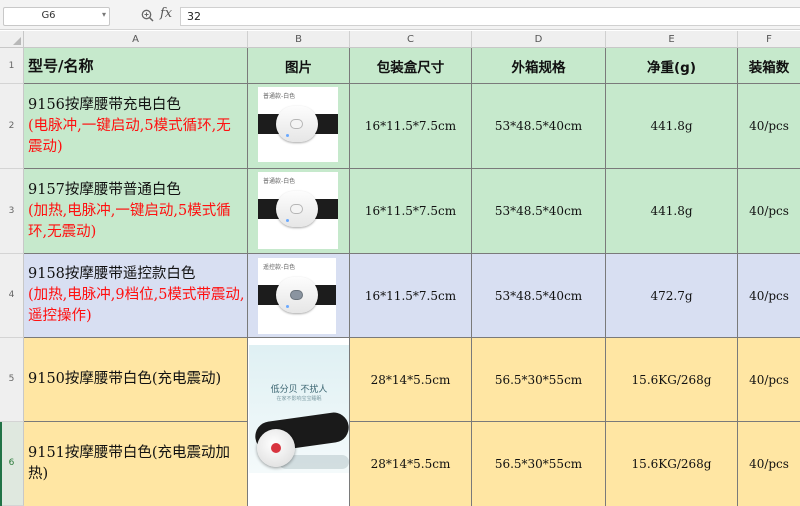  I want to click on cell-model-9157: 9157按摩腰带普通白色 (加热,电脉冲,一键启动,5模式循环,无震动), so click(136, 211).